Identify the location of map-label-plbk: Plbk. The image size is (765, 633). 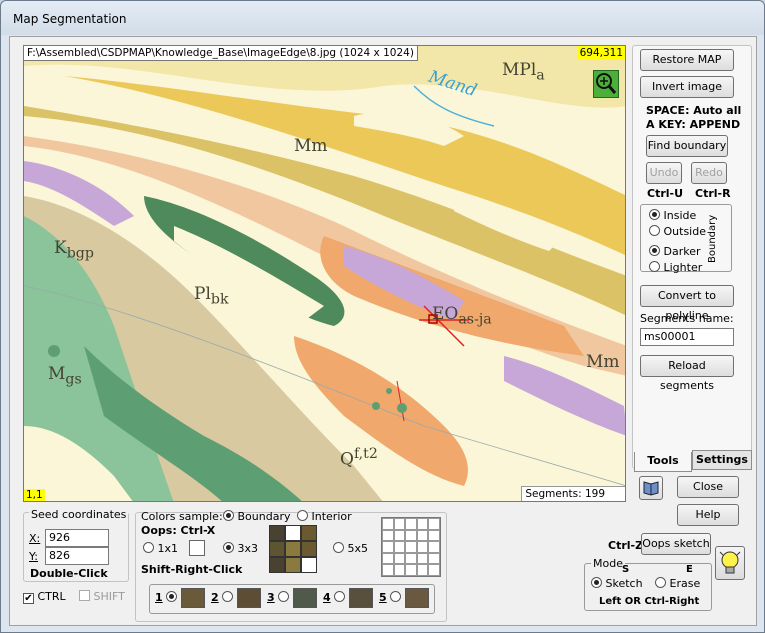
(211, 296).